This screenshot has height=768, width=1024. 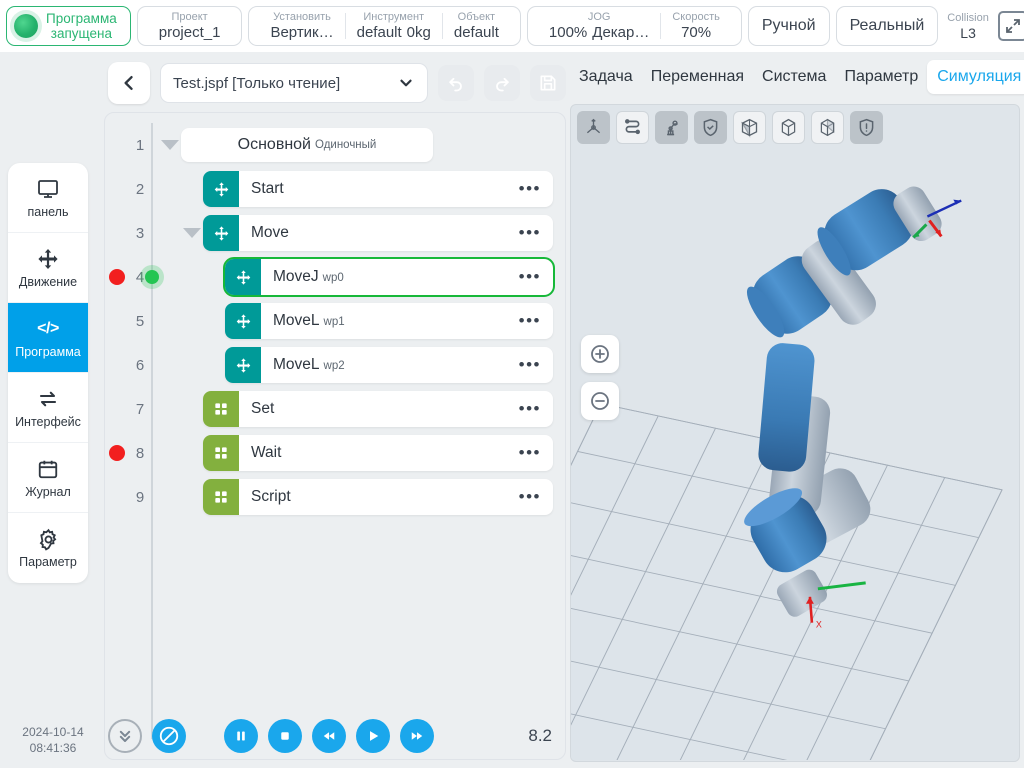 I want to click on step-back-button, so click(x=329, y=736).